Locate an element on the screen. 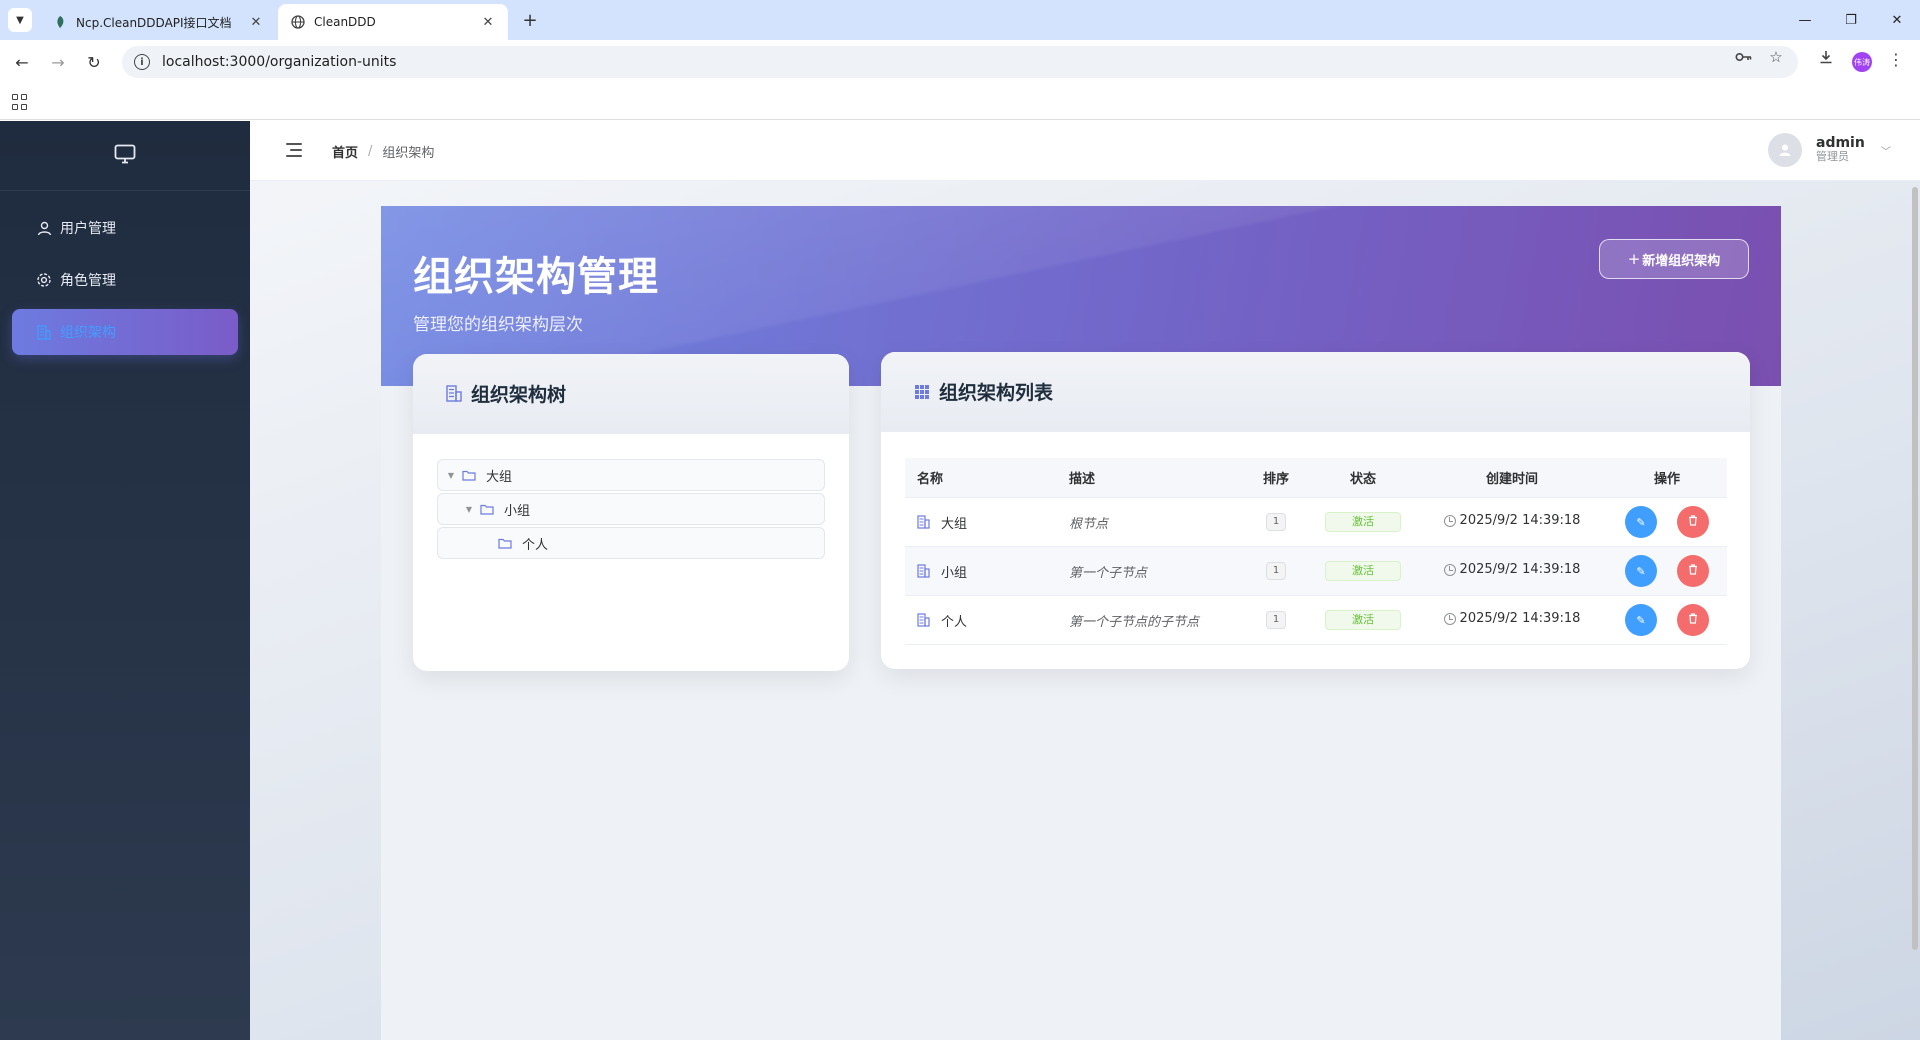  user-role: 管理员 is located at coordinates (1832, 156).